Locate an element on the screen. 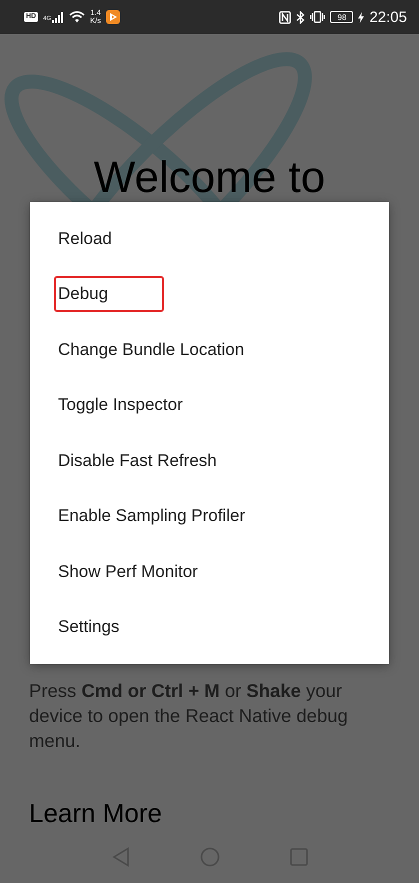  wifi-icon is located at coordinates (77, 17).